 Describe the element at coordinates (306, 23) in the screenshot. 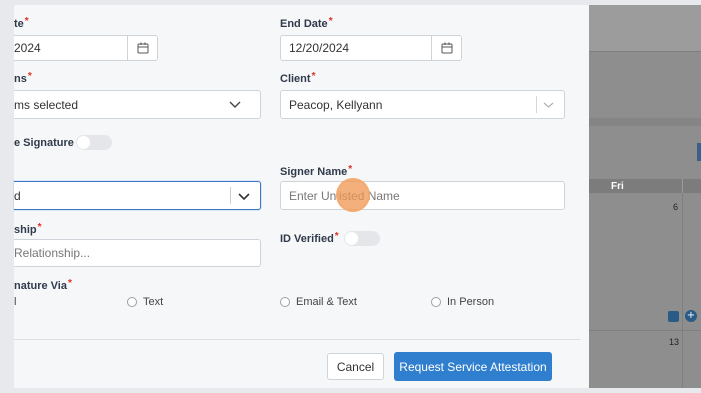

I see `end-date-label: End Date*` at that location.